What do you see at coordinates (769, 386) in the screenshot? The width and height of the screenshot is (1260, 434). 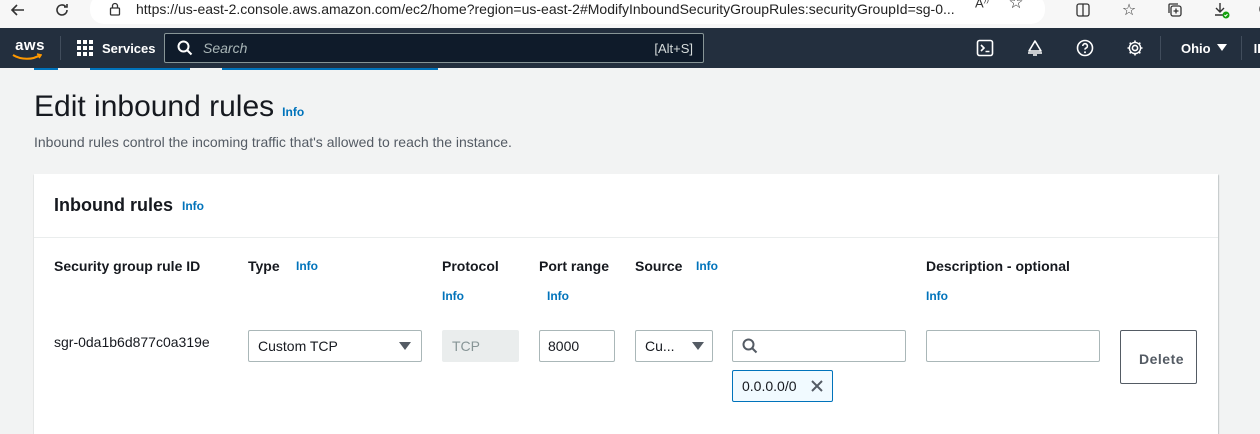 I see `source-cidr-value: 0.0.0.0/0` at bounding box center [769, 386].